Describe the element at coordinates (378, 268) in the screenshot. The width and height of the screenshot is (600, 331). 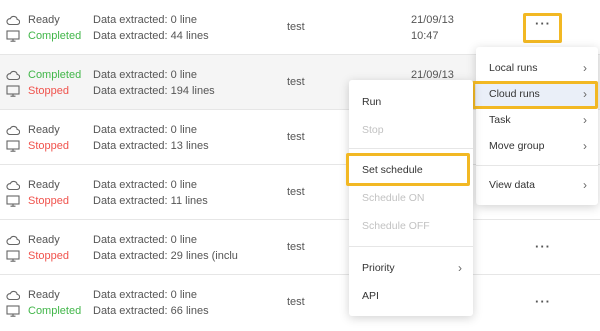
I see `menu-item-label: Priority` at that location.